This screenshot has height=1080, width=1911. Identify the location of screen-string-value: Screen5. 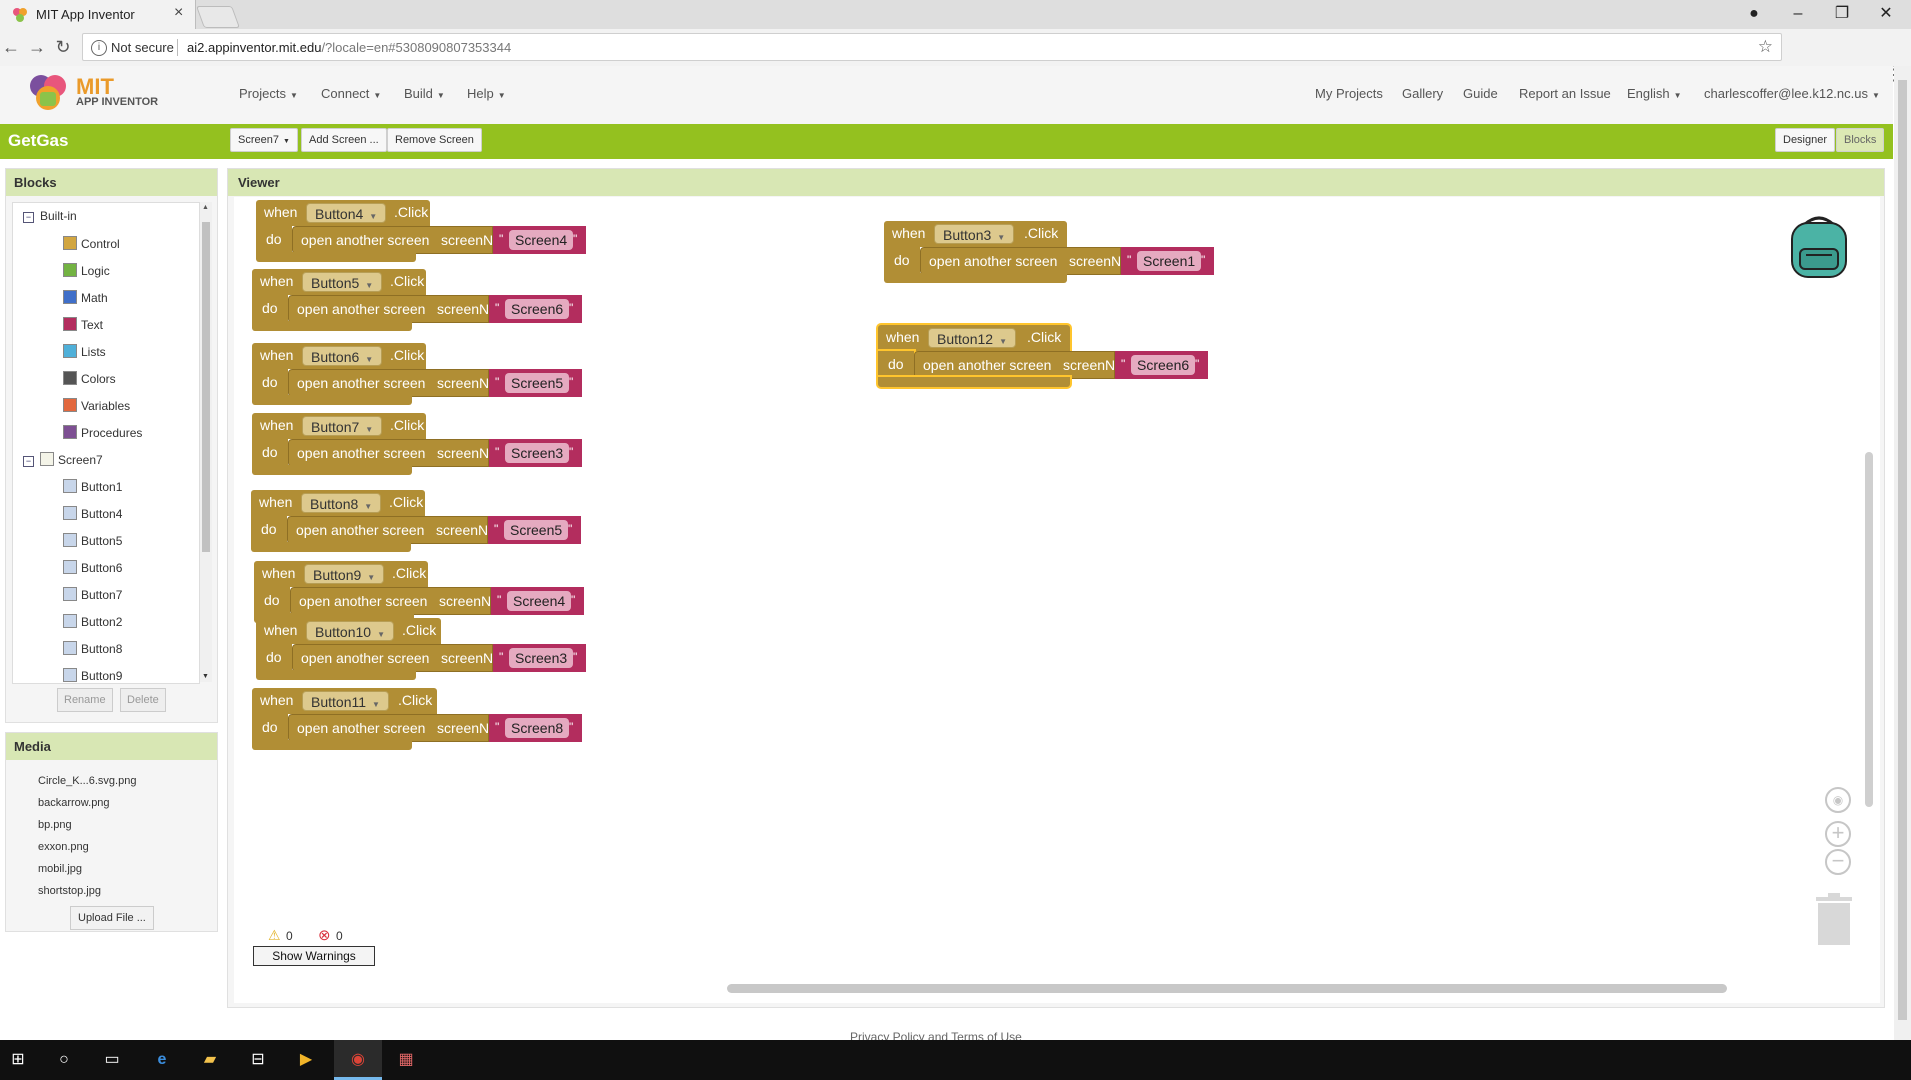
(536, 530).